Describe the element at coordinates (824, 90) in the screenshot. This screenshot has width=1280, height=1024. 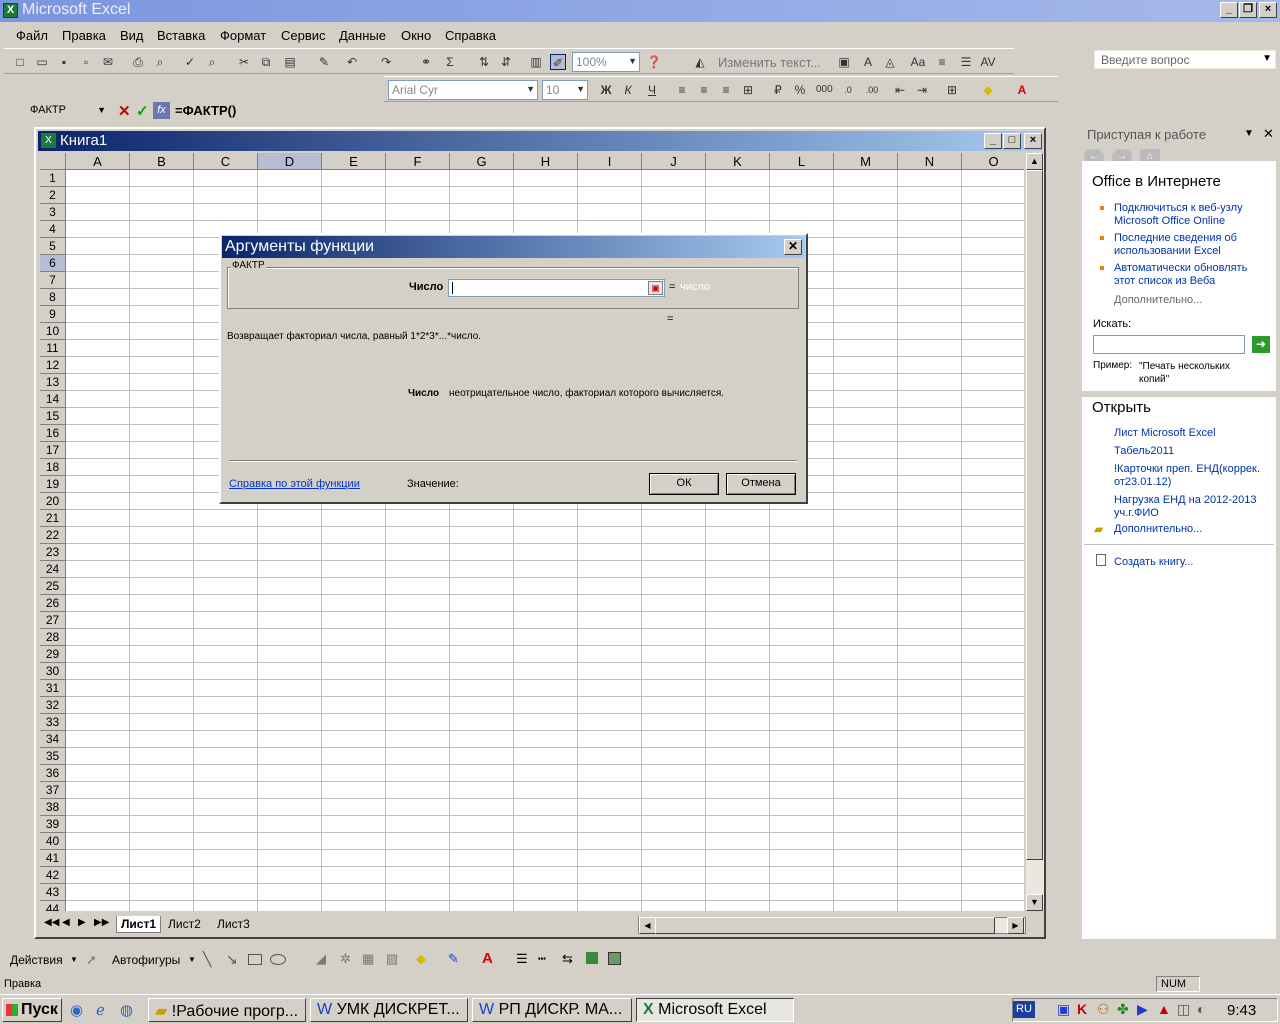
I see `thousands-icon: 000` at that location.